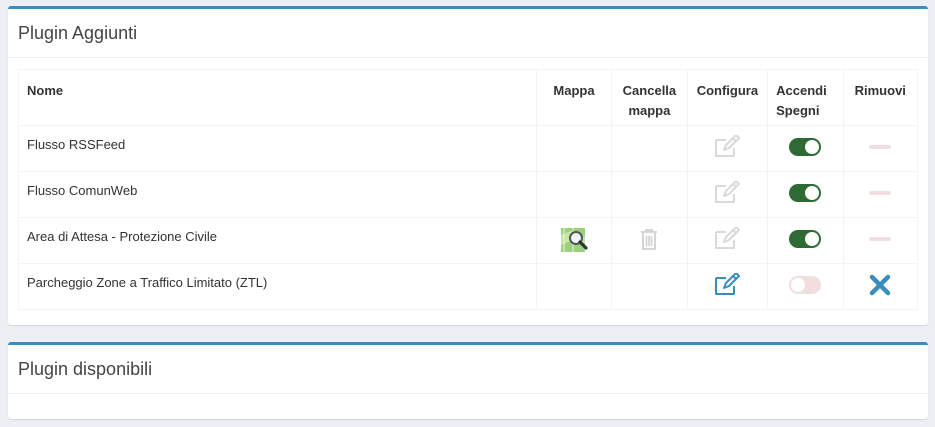 This screenshot has height=427, width=935. What do you see at coordinates (801, 90) in the screenshot?
I see `column-header-toggle-line1: Accendi` at bounding box center [801, 90].